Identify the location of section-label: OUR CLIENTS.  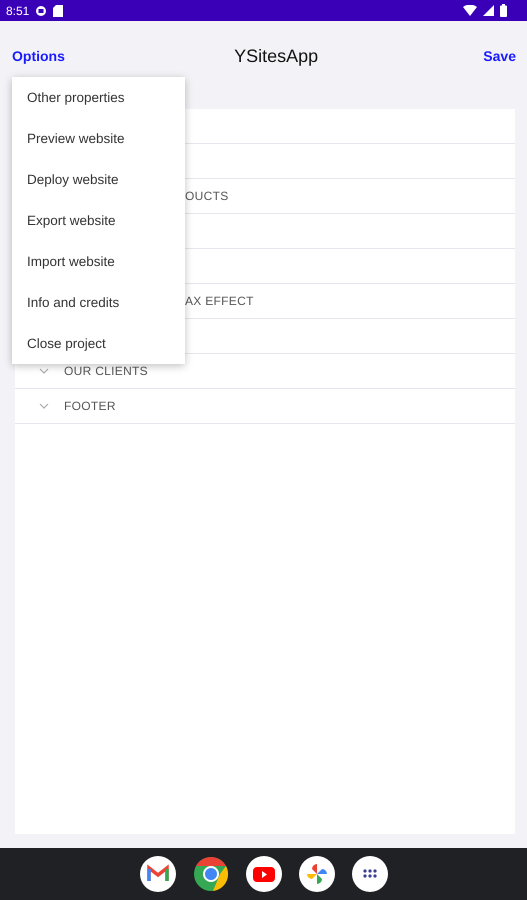
(106, 371).